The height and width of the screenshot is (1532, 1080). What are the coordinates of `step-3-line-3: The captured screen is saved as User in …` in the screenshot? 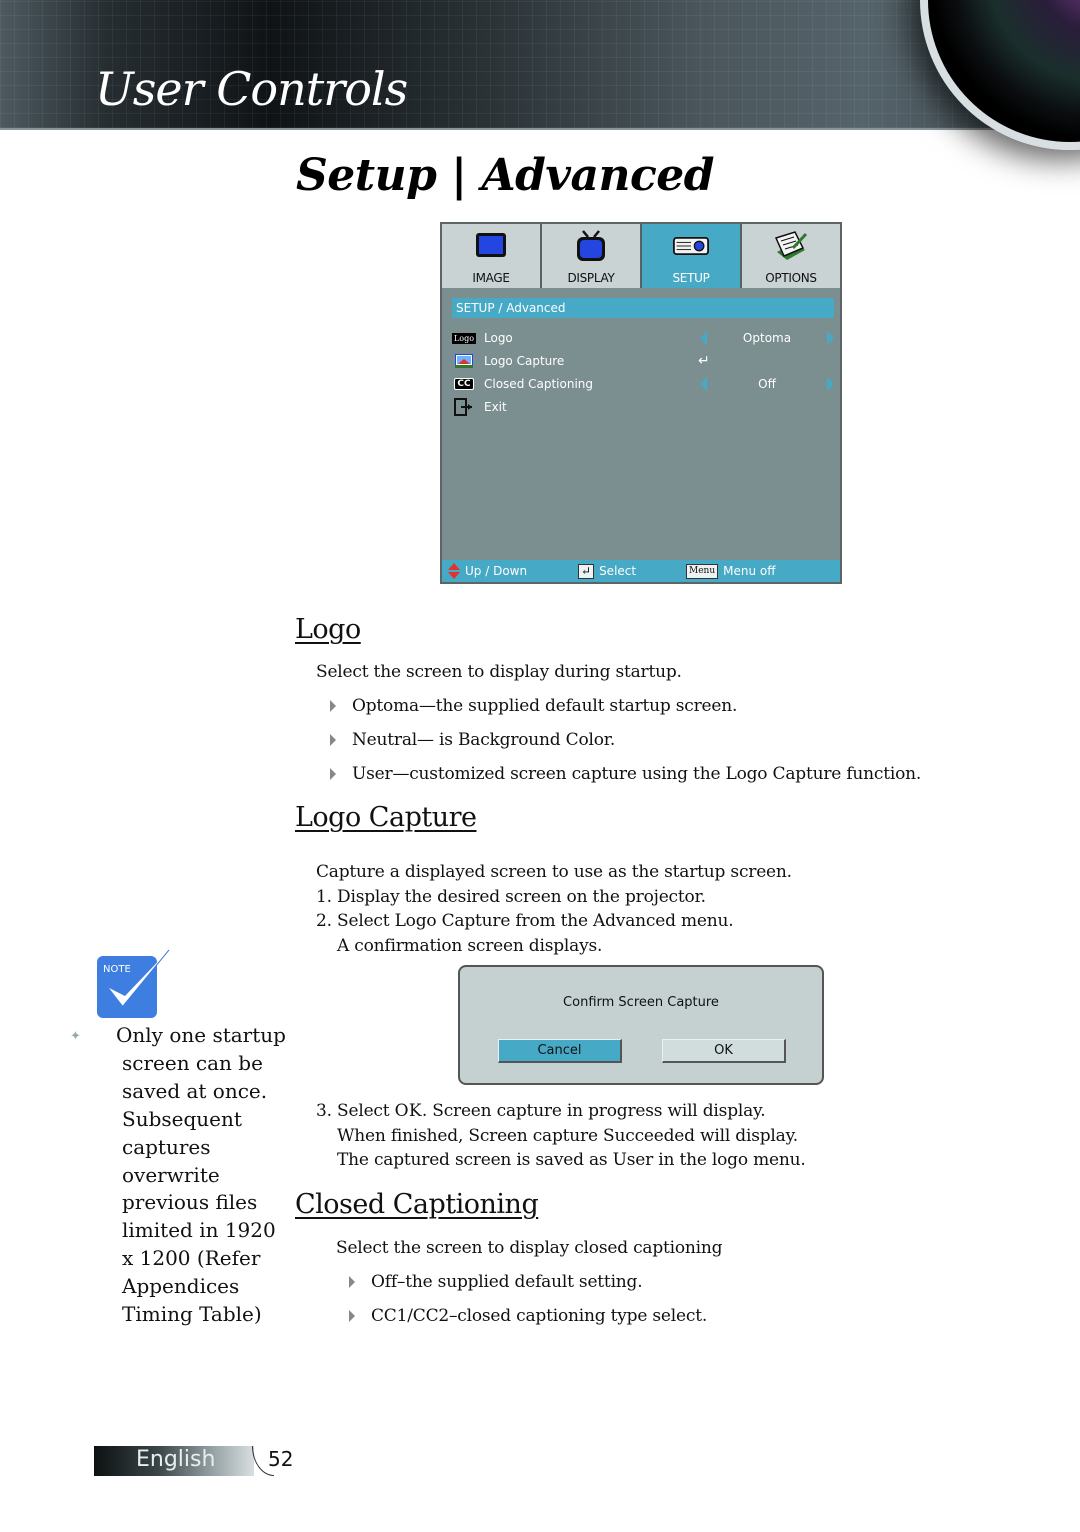 It's located at (571, 1160).